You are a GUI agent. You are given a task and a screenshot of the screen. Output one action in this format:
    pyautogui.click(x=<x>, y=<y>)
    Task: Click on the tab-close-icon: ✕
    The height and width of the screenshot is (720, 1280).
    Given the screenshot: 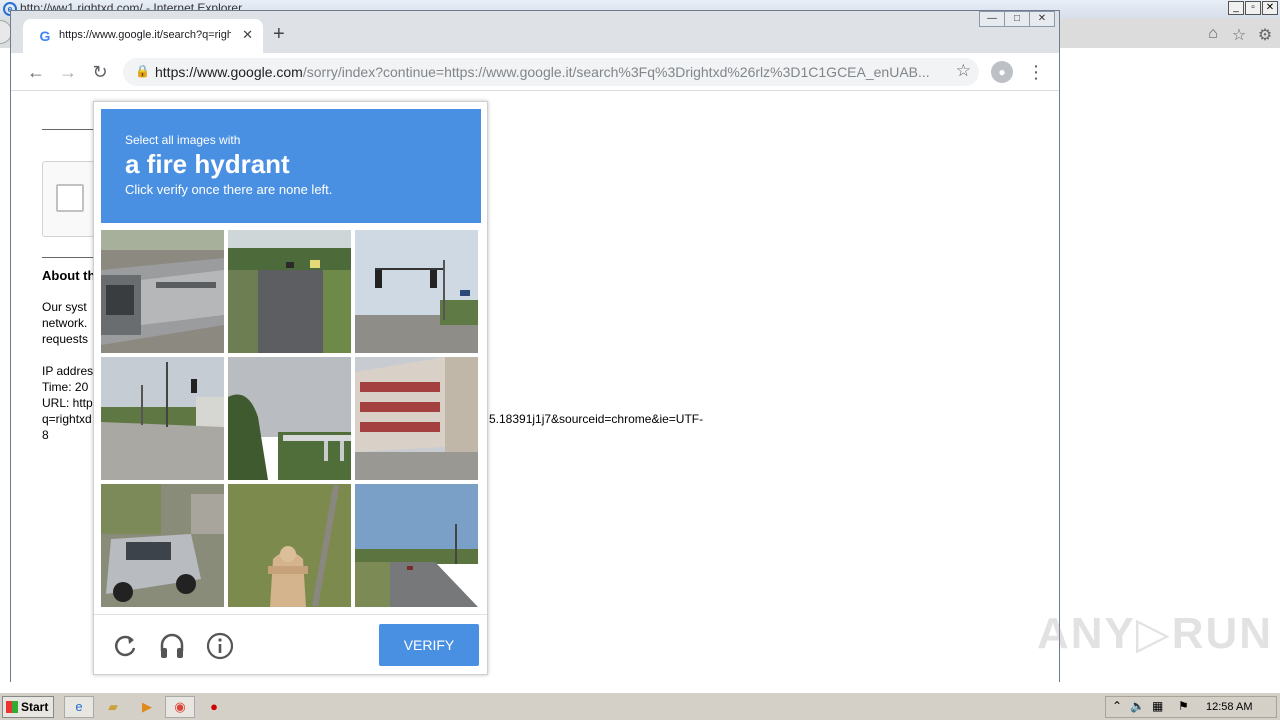 What is the action you would take?
    pyautogui.click(x=247, y=35)
    